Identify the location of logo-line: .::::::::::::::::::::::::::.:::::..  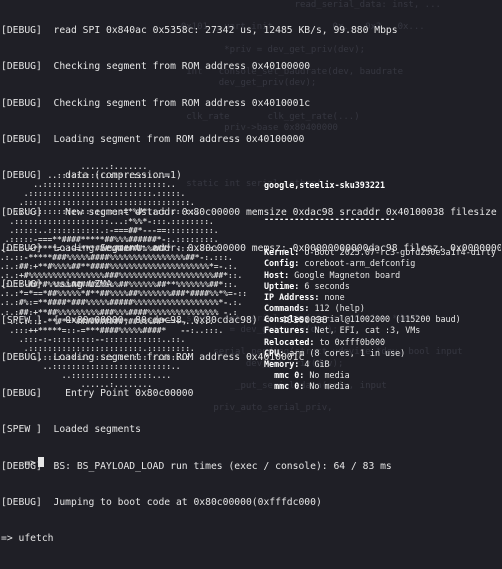
(93, 194).